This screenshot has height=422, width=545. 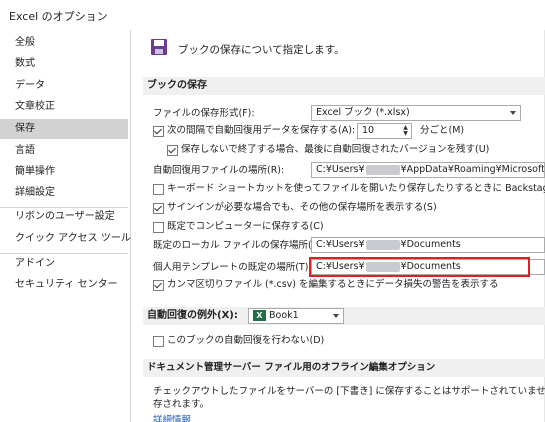 What do you see at coordinates (344, 86) in the screenshot?
I see `section-header-save-workbooks: ブックの保存` at bounding box center [344, 86].